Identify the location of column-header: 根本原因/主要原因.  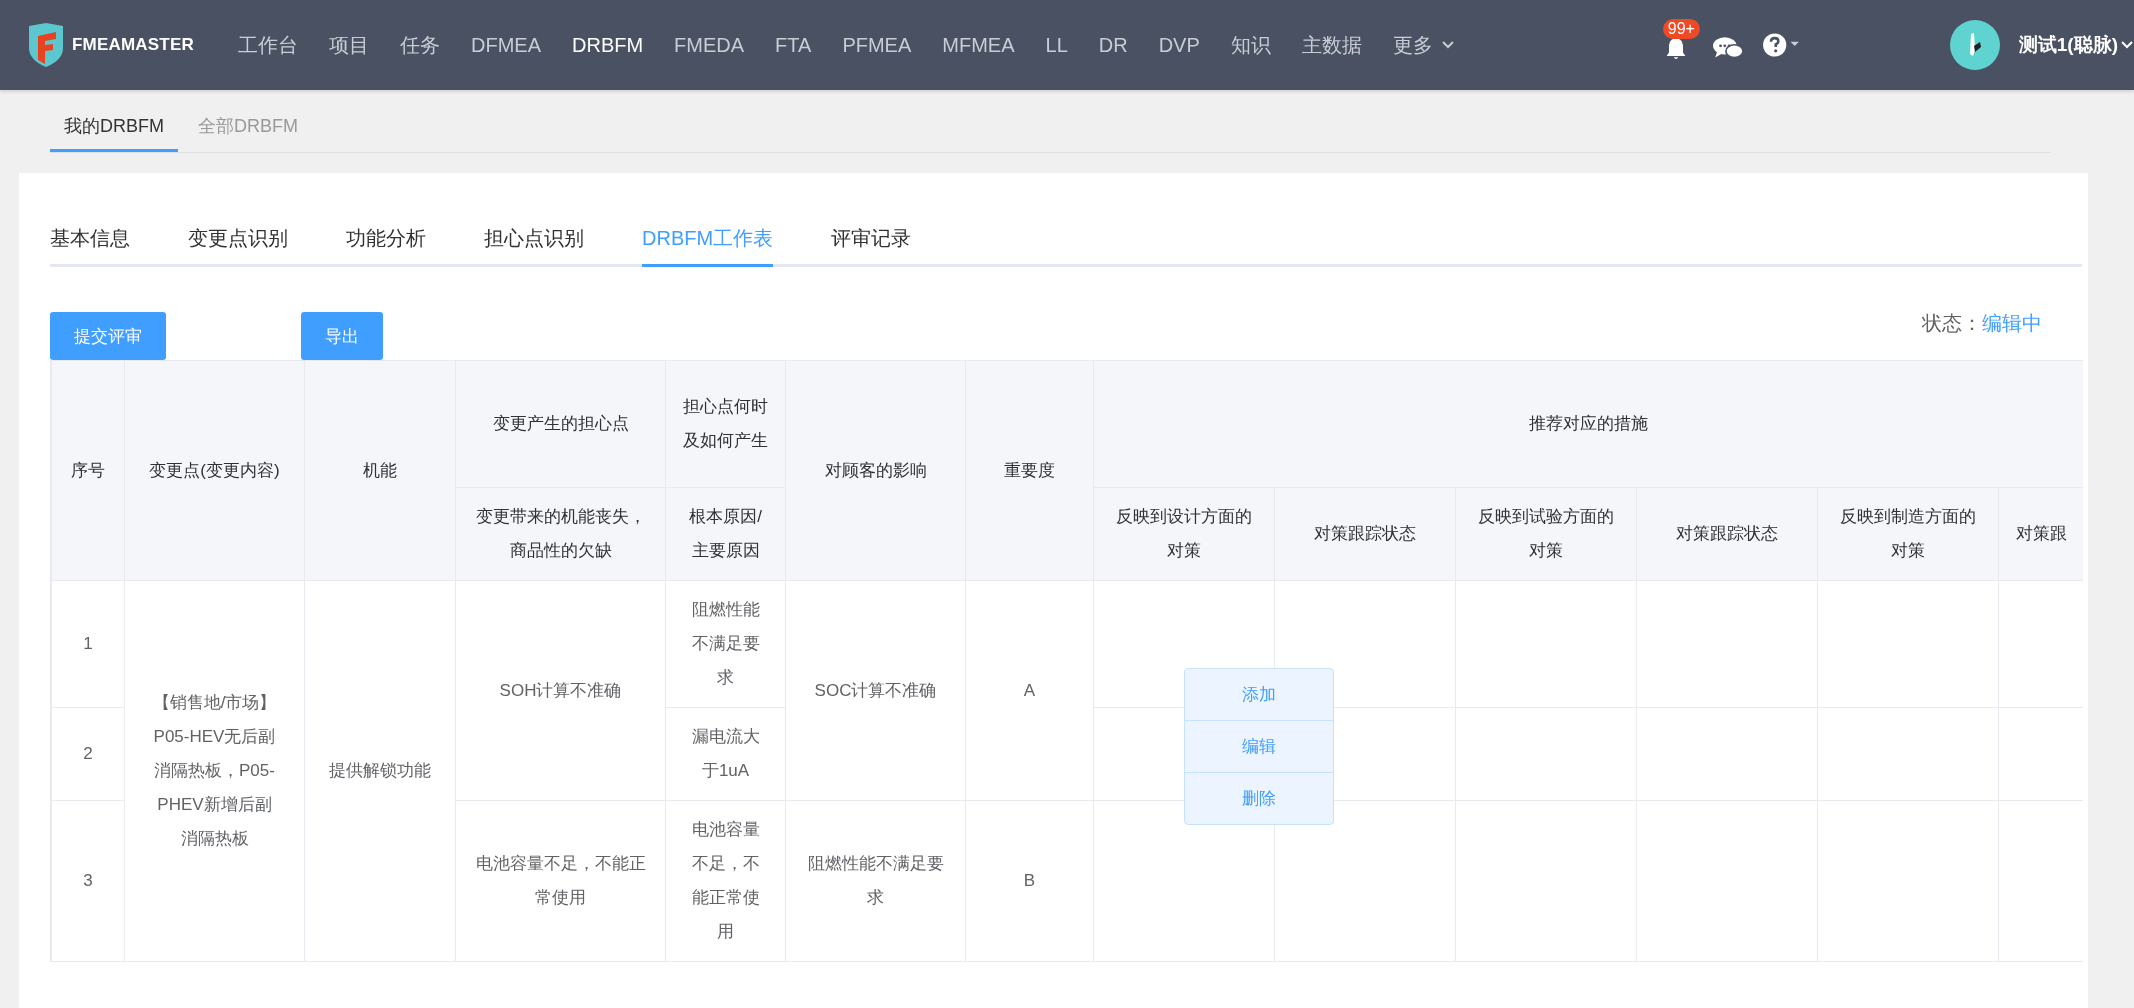
(725, 534).